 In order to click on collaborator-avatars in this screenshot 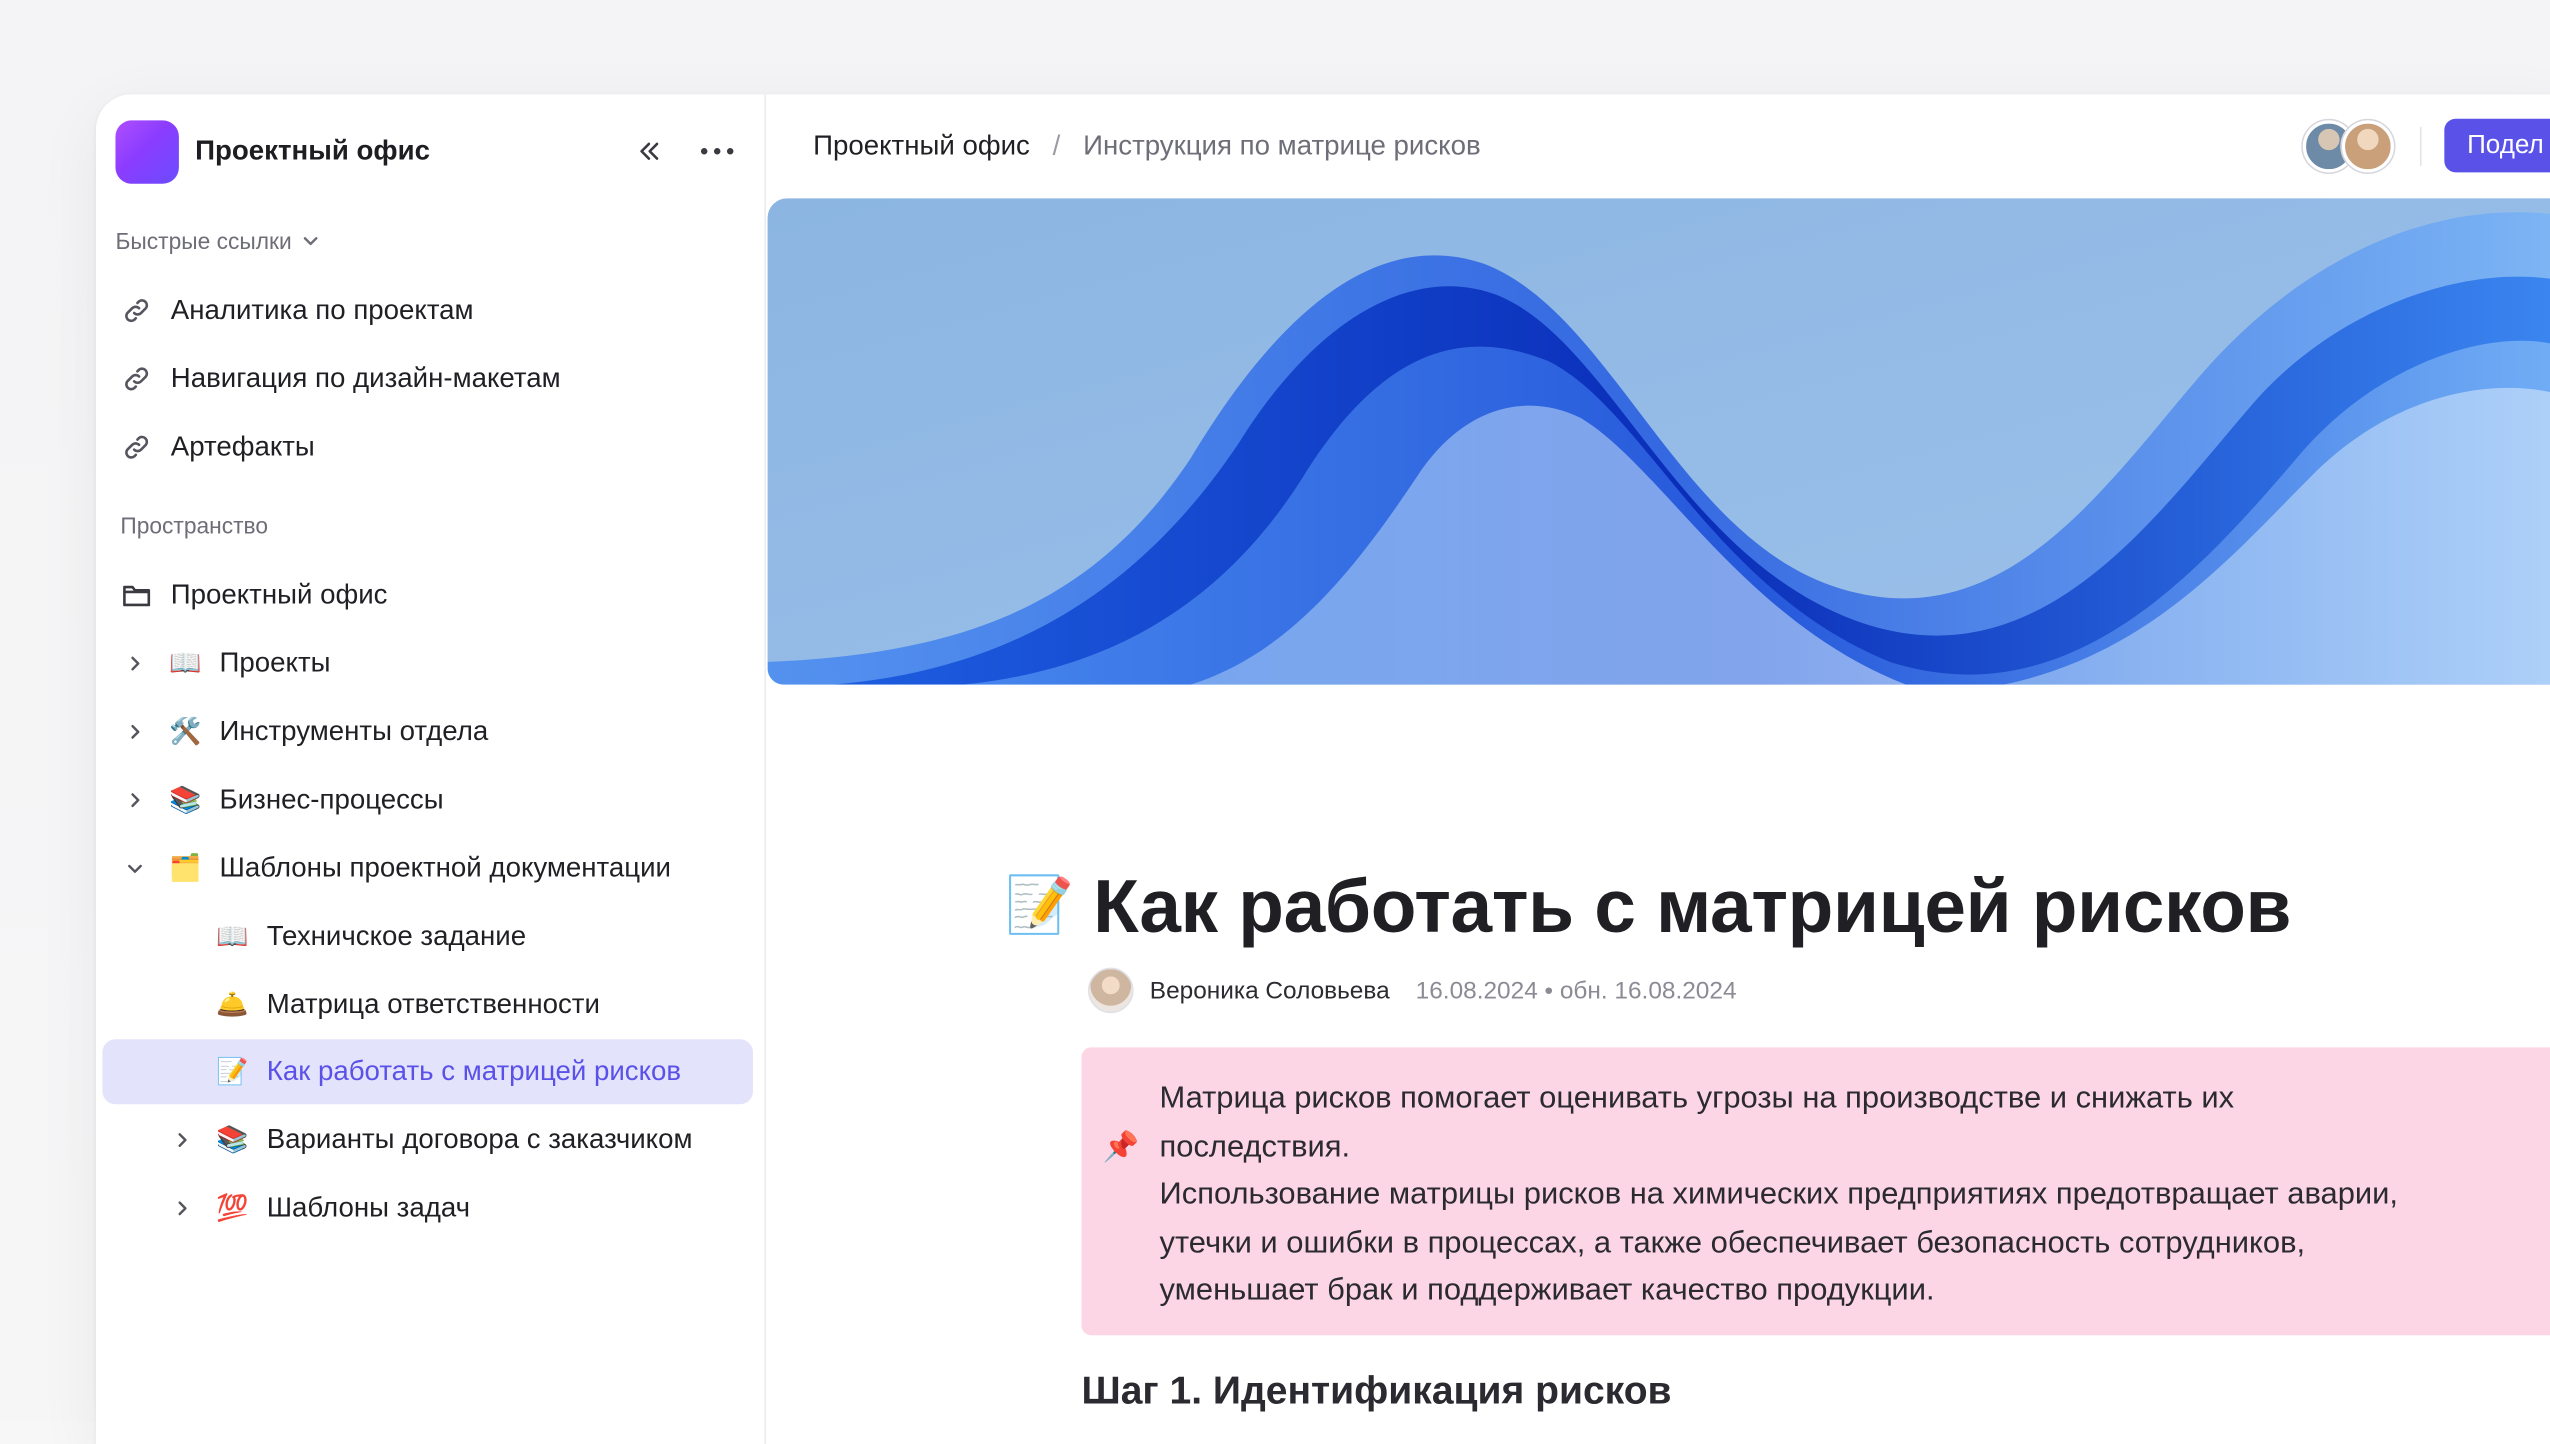, I will do `click(2348, 146)`.